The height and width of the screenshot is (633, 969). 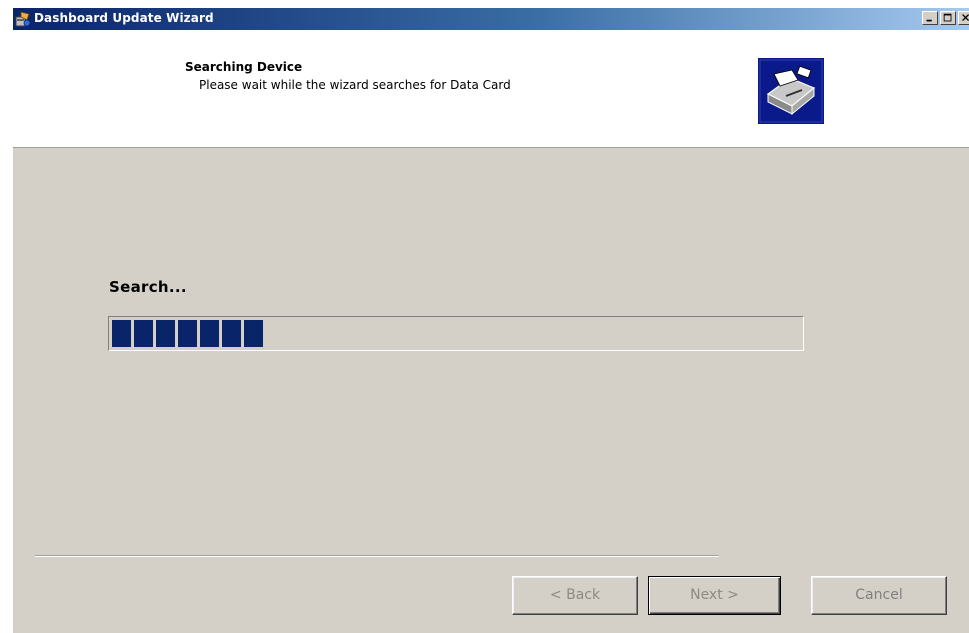 I want to click on minimize-icon, so click(x=929, y=20).